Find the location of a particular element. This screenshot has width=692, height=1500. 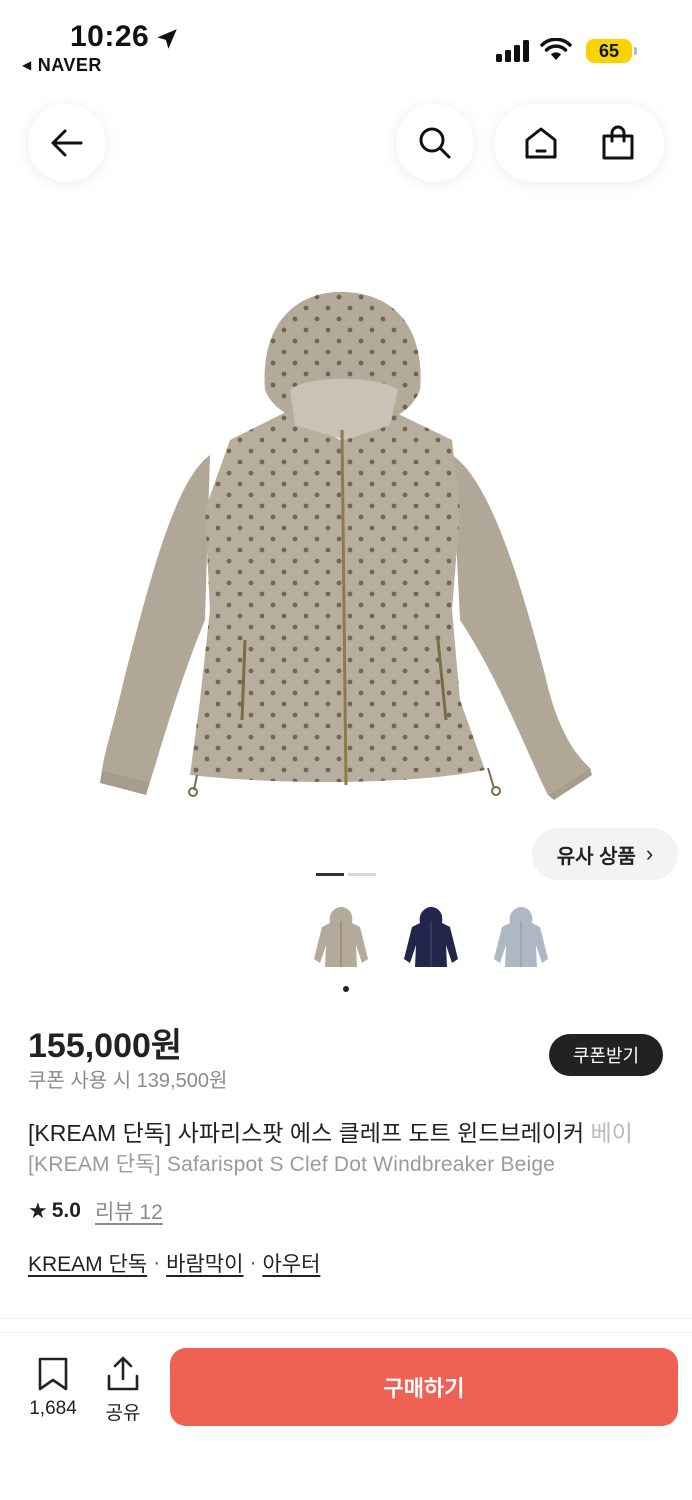

similar-products-label: 유사 상품 is located at coordinates (596, 856).